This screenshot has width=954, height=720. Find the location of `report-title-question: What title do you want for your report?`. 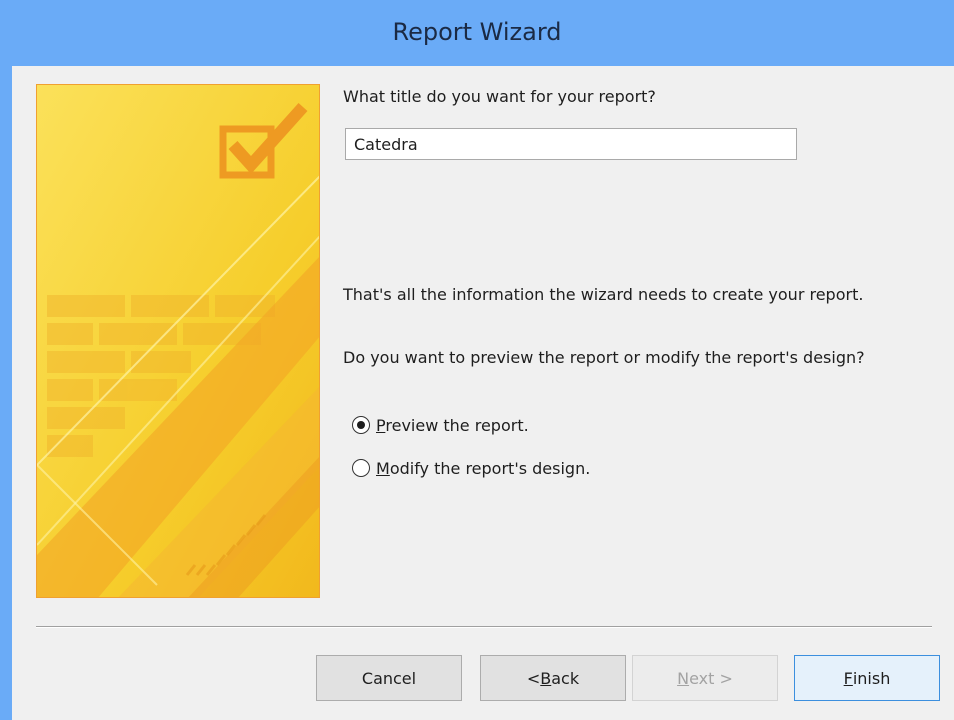

report-title-question: What title do you want for your report? is located at coordinates (499, 96).